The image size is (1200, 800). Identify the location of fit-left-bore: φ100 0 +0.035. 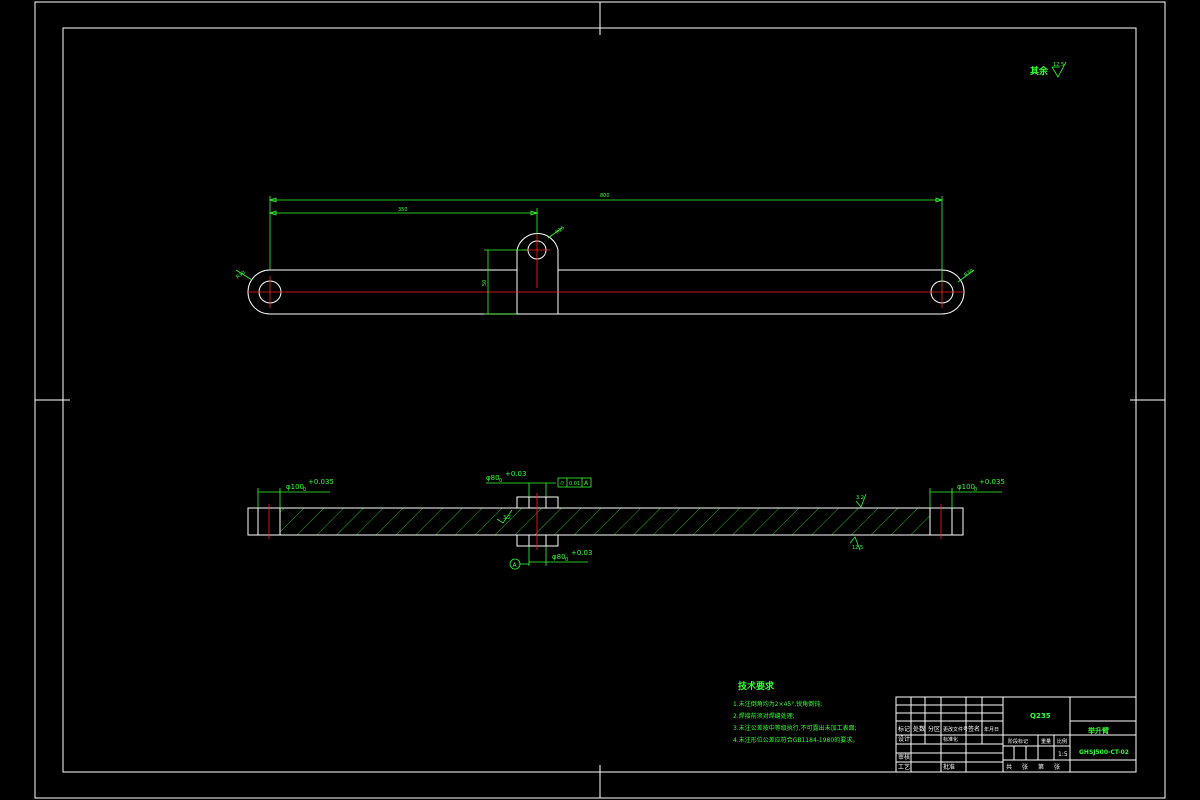
(295, 493).